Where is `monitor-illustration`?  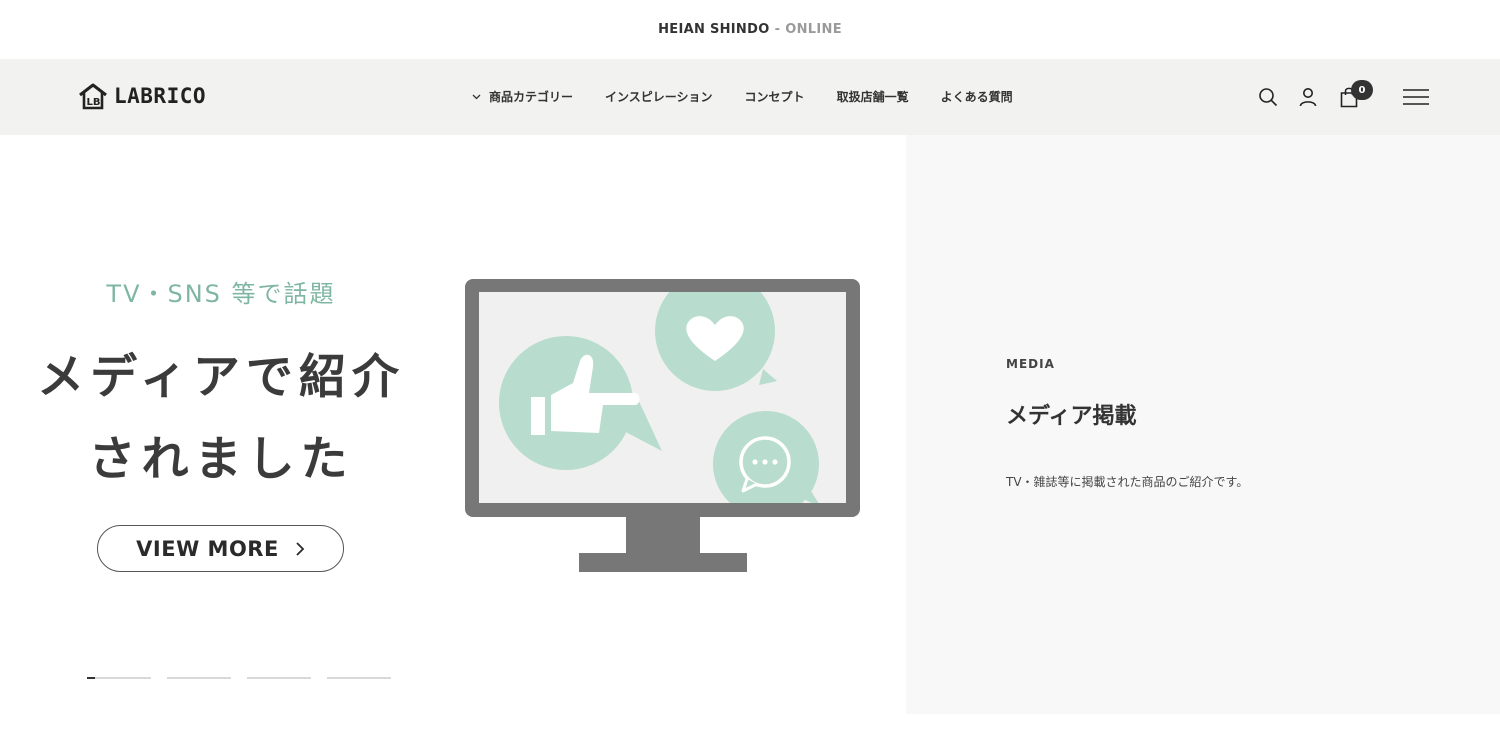 monitor-illustration is located at coordinates (662, 425).